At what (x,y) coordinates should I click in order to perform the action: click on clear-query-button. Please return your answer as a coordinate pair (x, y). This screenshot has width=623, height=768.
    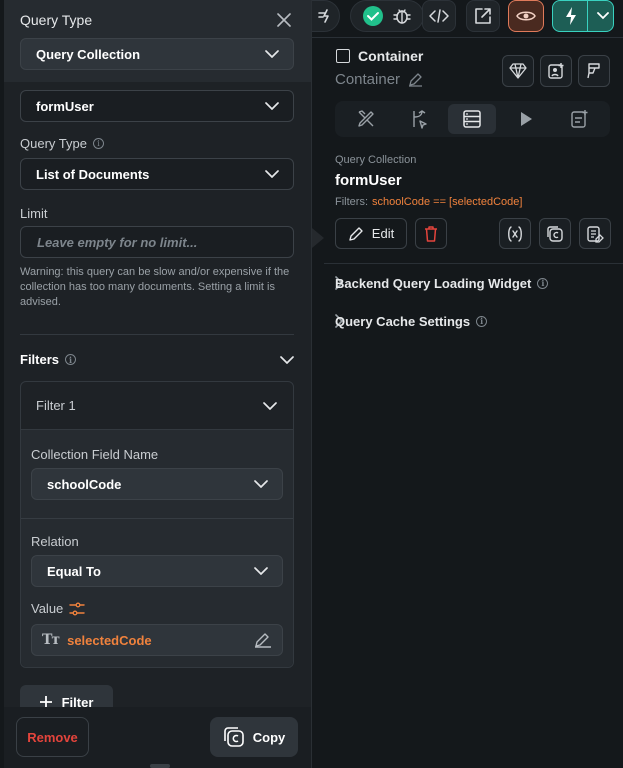
    Looking at the image, I should click on (515, 233).